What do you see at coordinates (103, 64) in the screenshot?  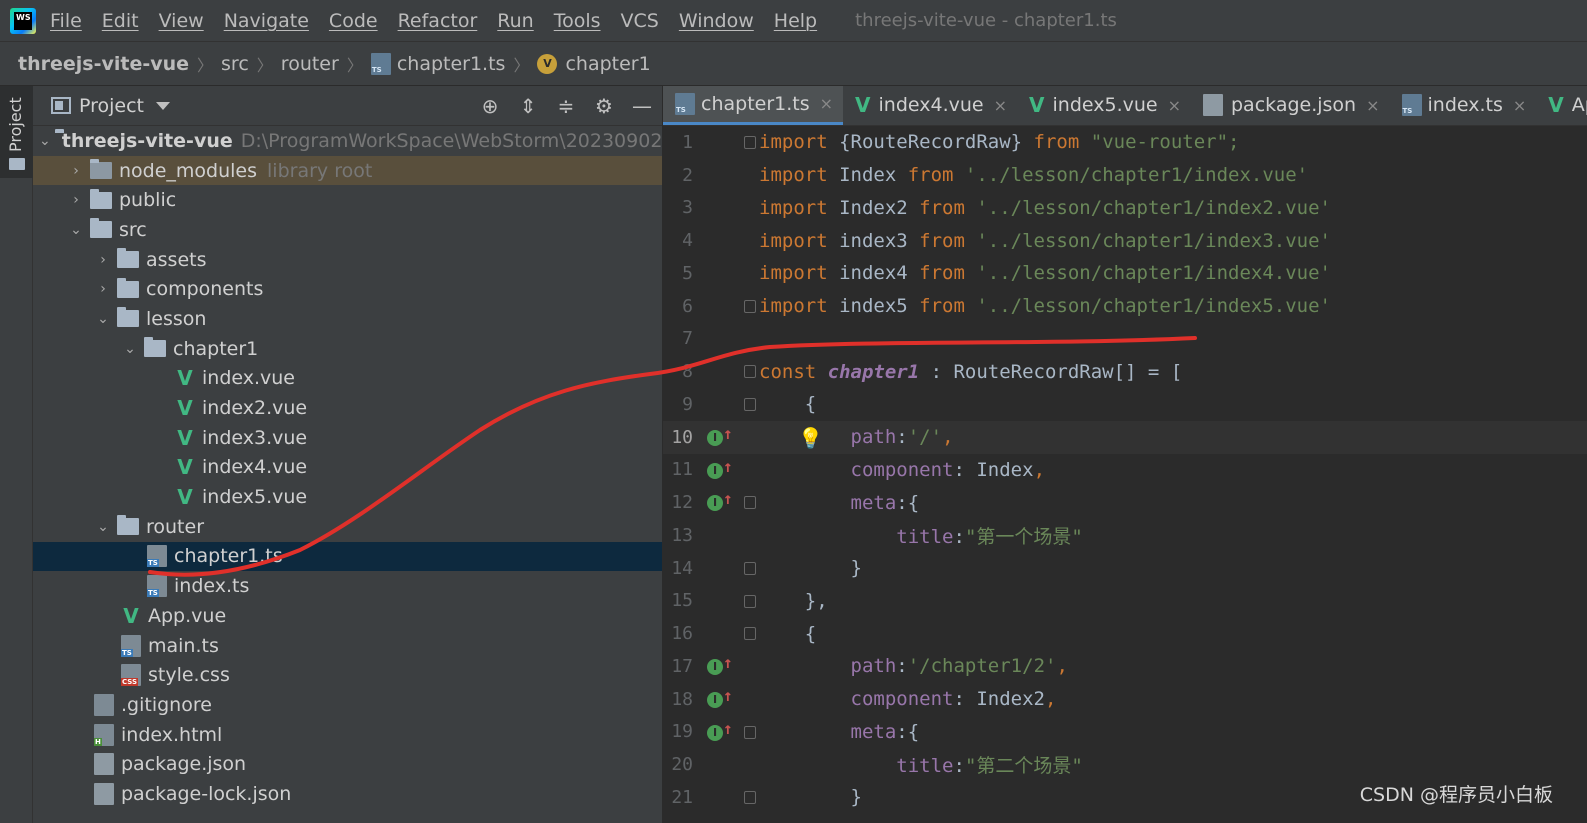 I see `breadcrumb-project: threejs-vite-vue` at bounding box center [103, 64].